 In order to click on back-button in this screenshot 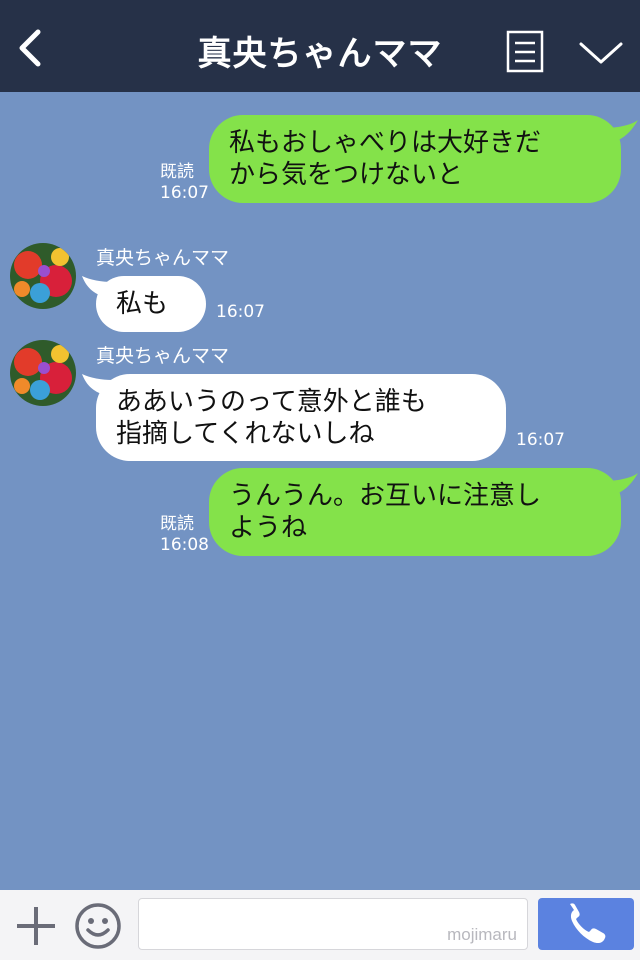, I will do `click(30, 48)`.